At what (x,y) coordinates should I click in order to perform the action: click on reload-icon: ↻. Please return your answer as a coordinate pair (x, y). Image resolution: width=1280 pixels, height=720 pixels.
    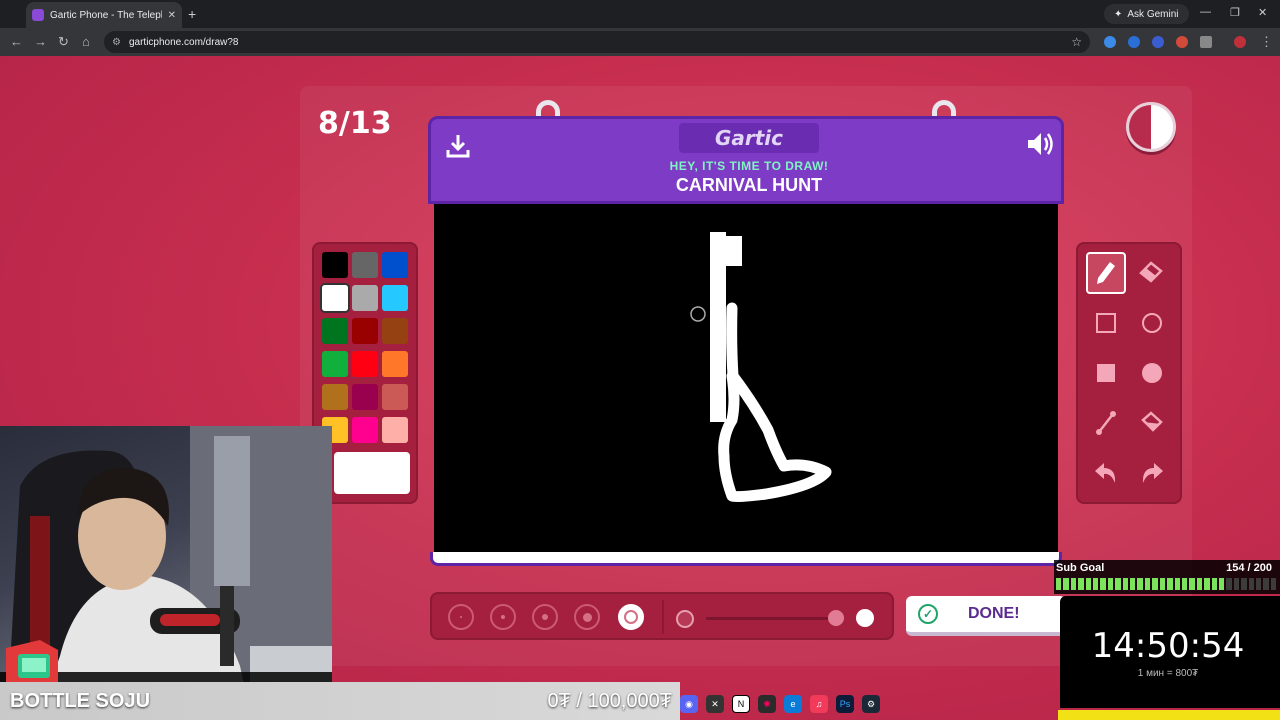
    Looking at the image, I should click on (63, 42).